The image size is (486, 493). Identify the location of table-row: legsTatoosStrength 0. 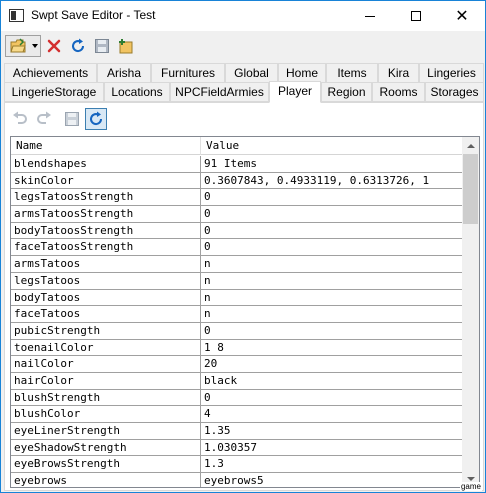
(237, 198).